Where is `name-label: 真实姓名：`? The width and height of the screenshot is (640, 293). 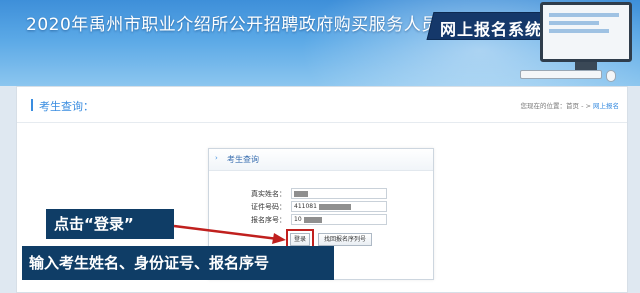
name-label: 真实姓名： is located at coordinates (268, 194).